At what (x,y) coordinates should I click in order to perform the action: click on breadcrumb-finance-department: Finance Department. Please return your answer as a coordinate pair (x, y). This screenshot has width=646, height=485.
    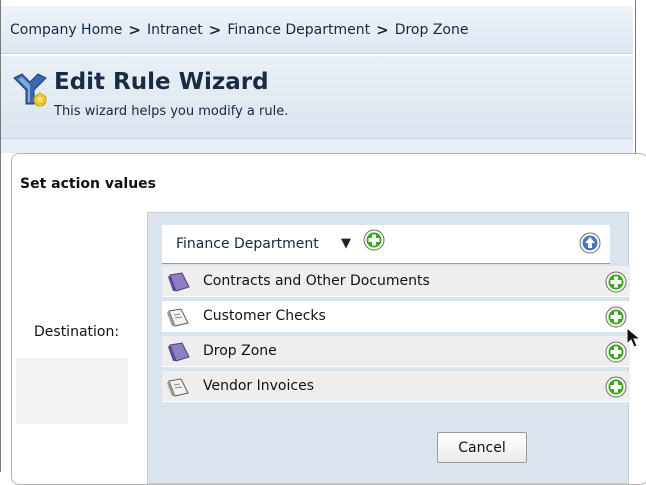
    Looking at the image, I should click on (298, 30).